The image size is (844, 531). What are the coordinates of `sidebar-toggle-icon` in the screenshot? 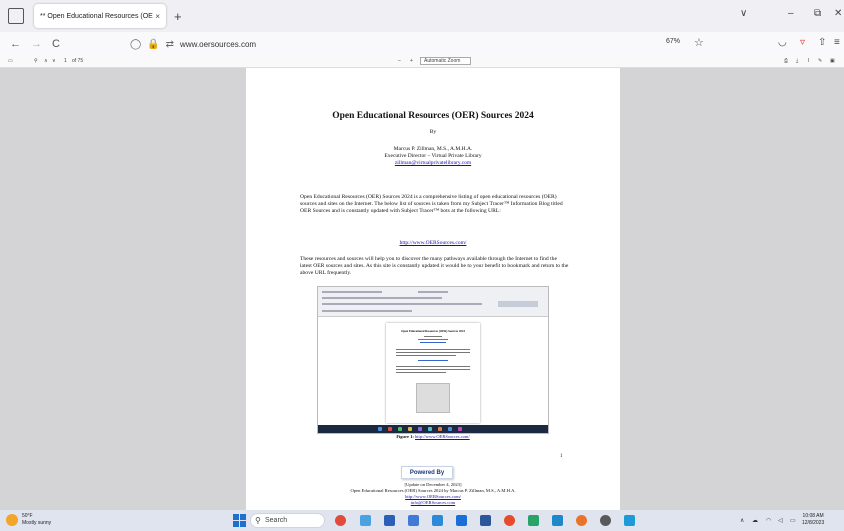 It's located at (16, 16).